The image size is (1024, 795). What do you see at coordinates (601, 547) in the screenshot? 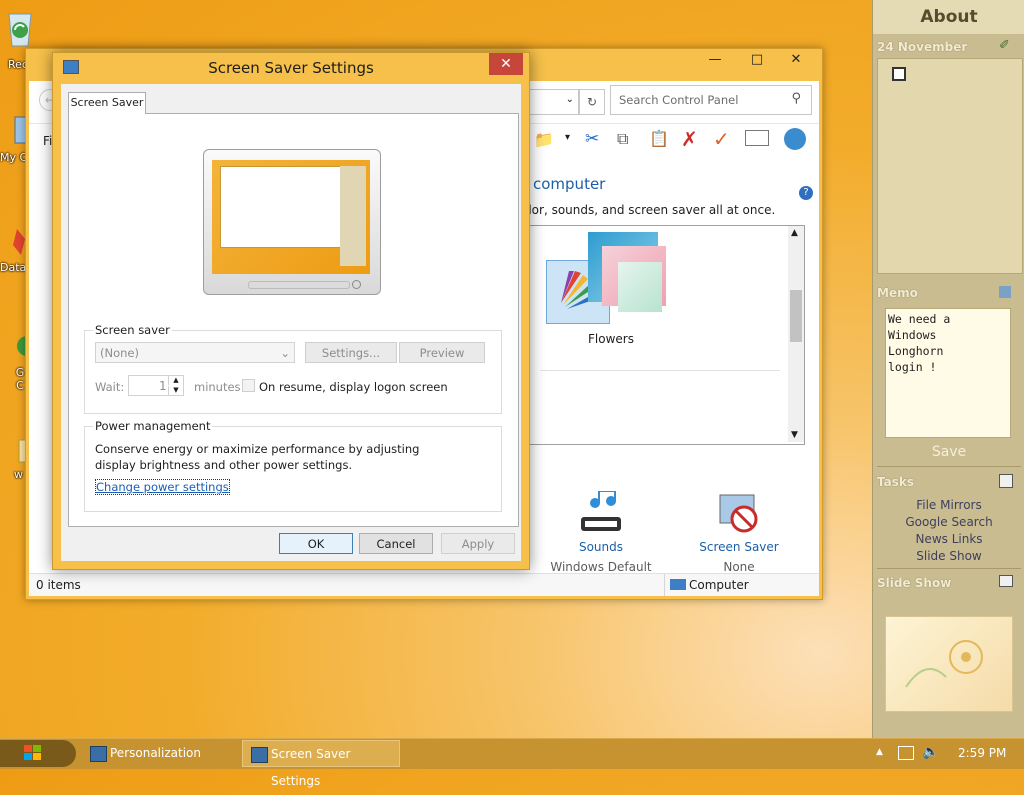
I see `sounds-label: Sounds` at bounding box center [601, 547].